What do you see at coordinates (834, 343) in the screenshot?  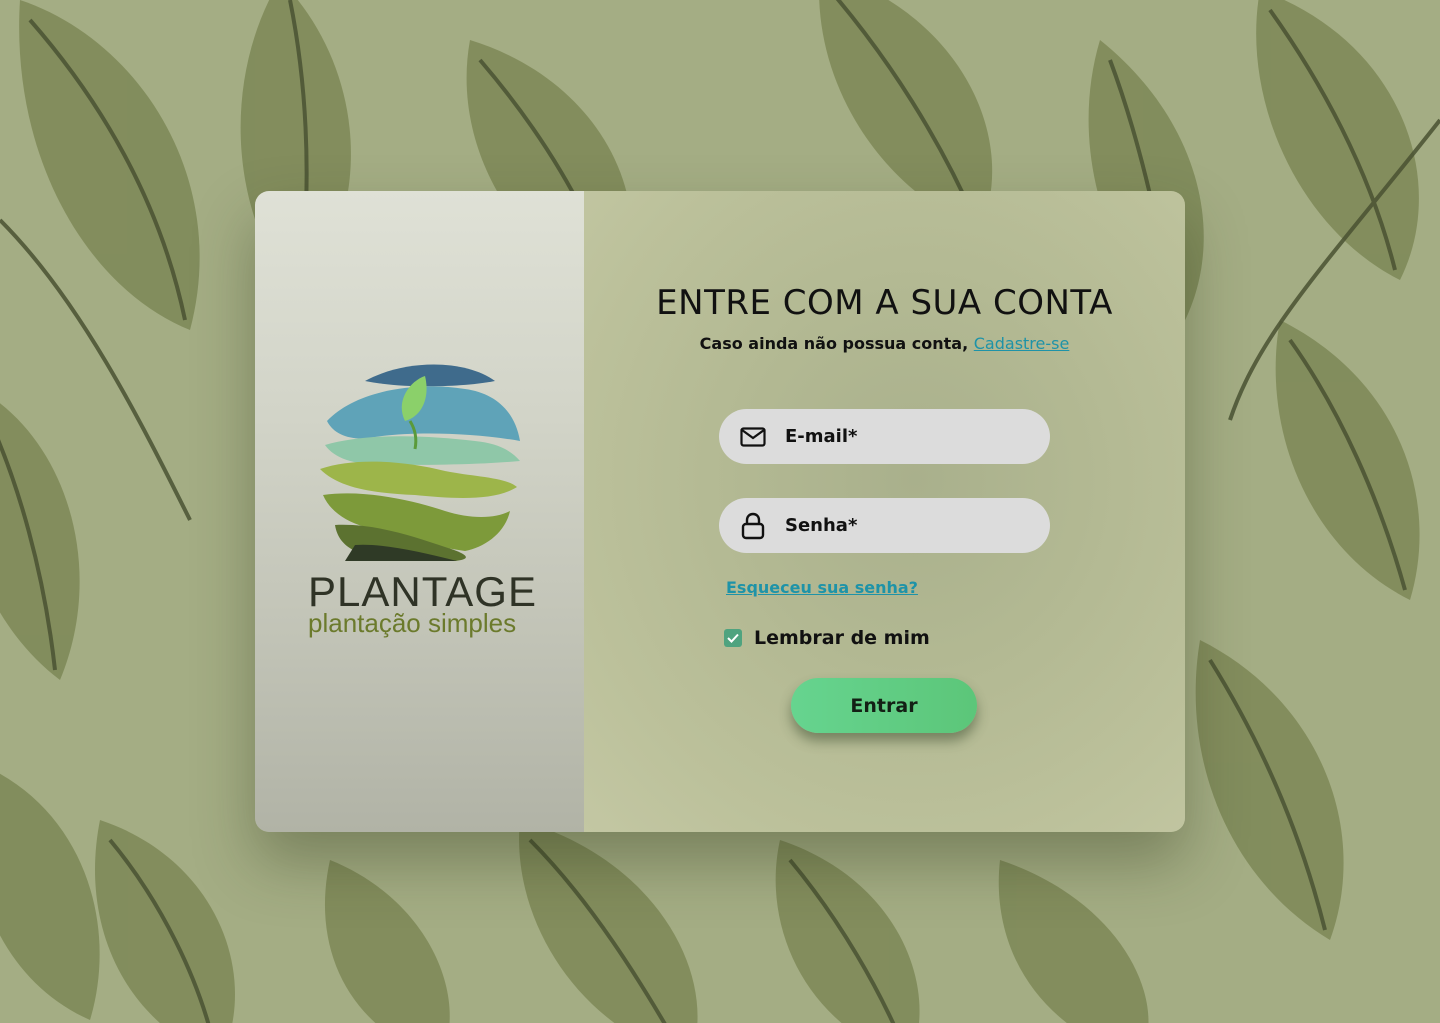 I see `signup-prompt-text: Caso ainda não possua conta,` at bounding box center [834, 343].